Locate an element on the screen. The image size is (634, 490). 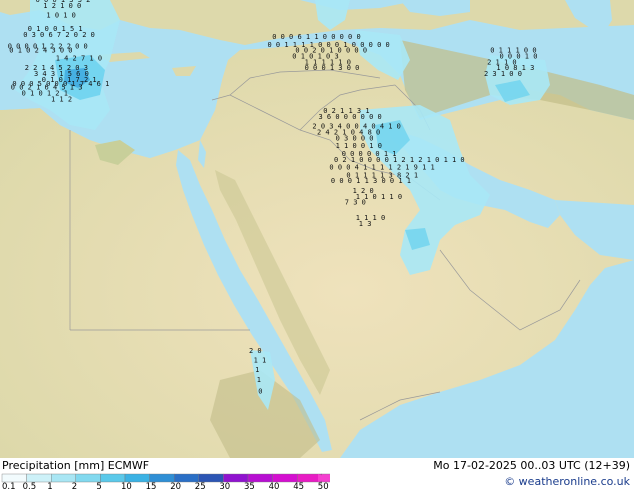
precip-value-row: 1 1 0 0 1 0 is located at coordinates (359, 146).